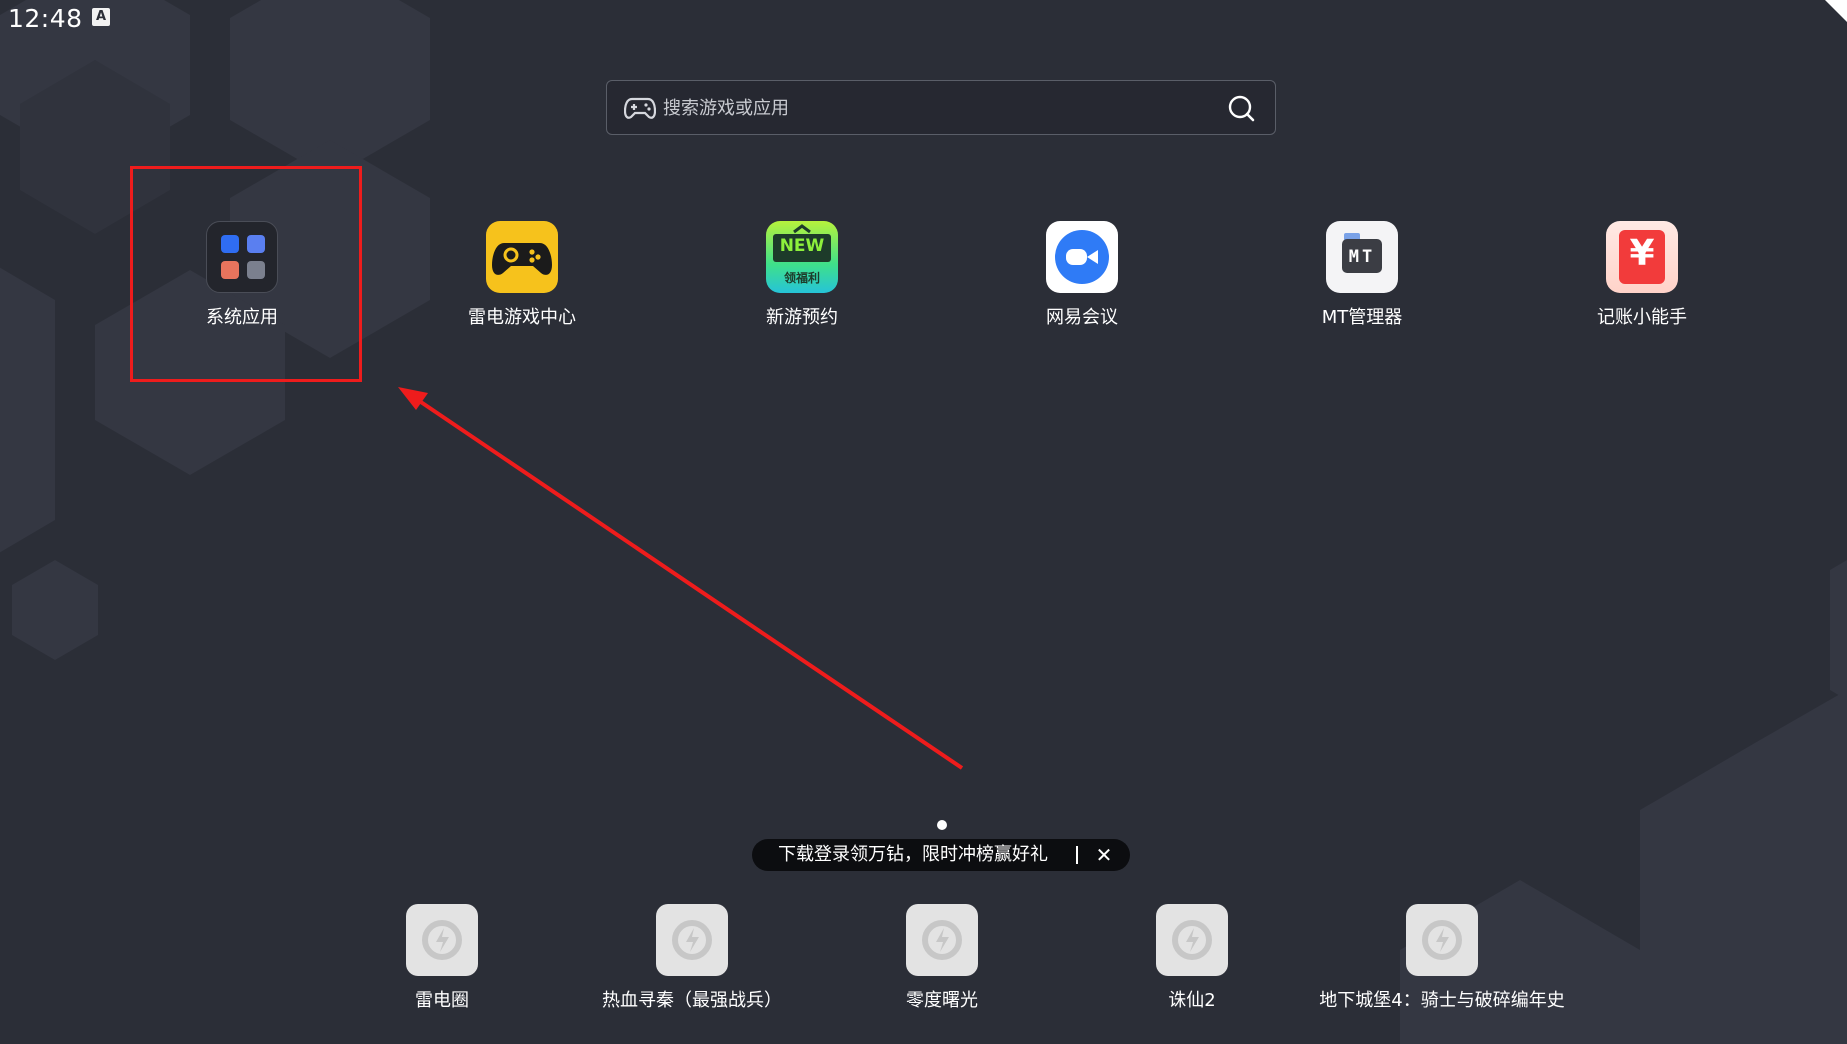 This screenshot has width=1847, height=1044. I want to click on annotation-highlight-box, so click(246, 274).